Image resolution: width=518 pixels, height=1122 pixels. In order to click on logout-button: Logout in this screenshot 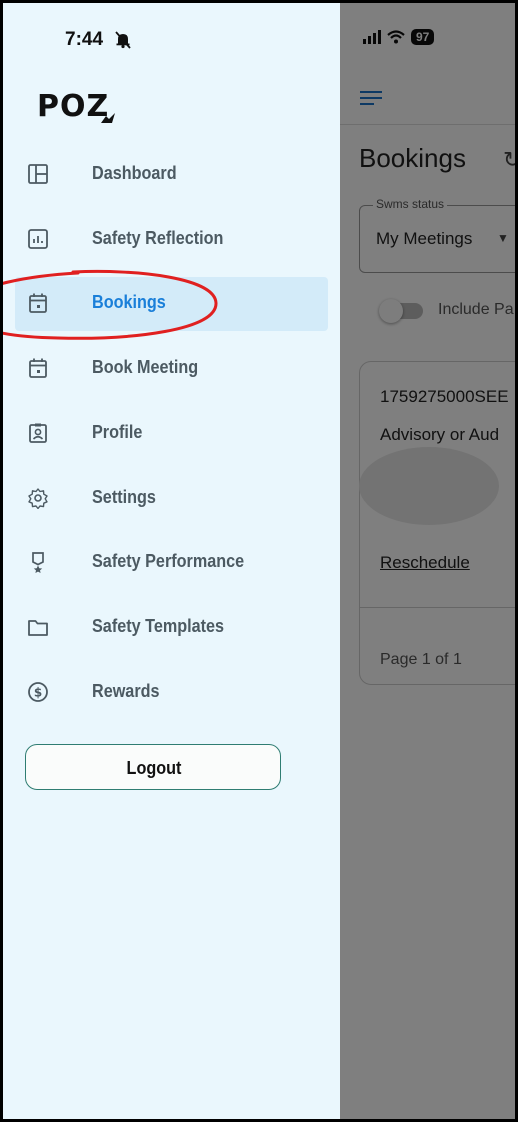, I will do `click(153, 767)`.